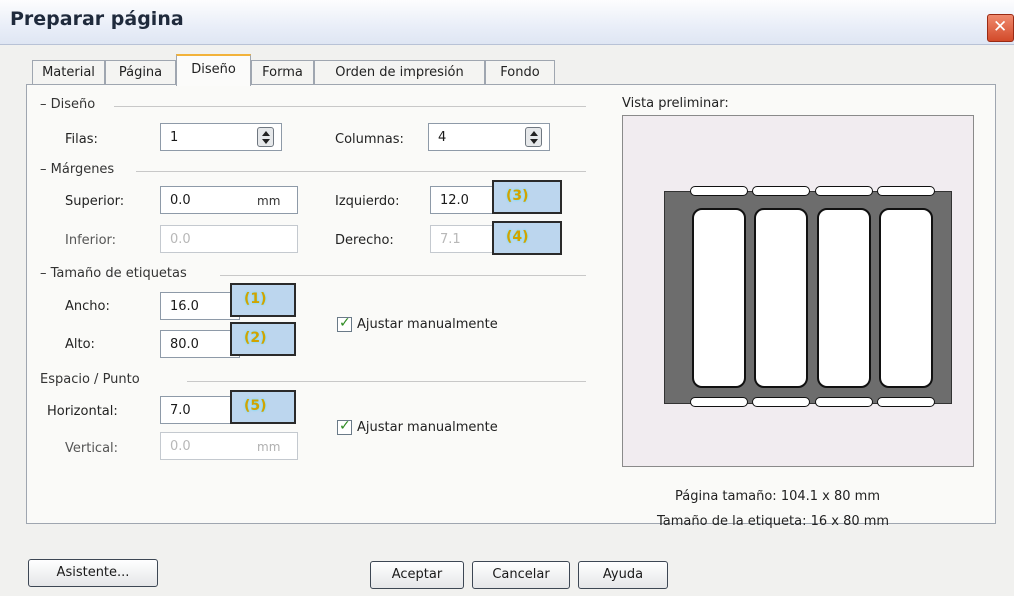  Describe the element at coordinates (90, 379) in the screenshot. I see `section-heading-espacio: Espacio / Punto` at that location.